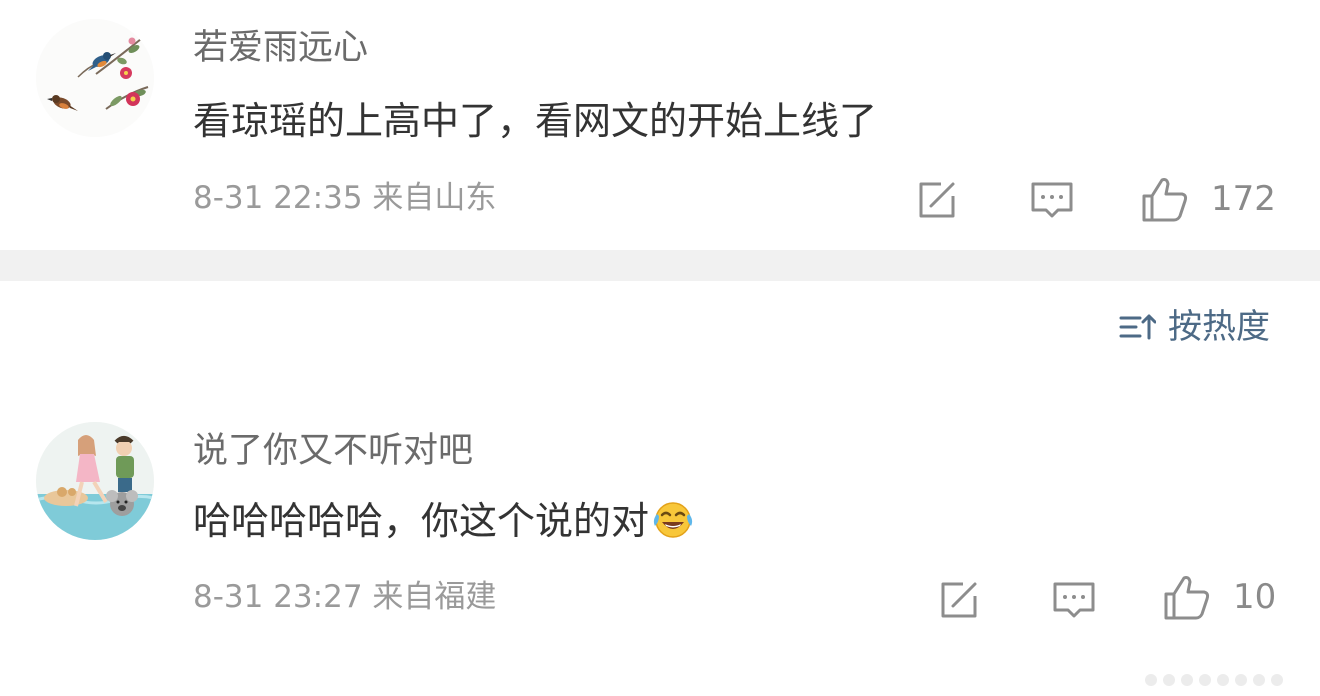 The image size is (1320, 696). Describe the element at coordinates (278, 198) in the screenshot. I see `comment-time: 8-31 22:35` at that location.